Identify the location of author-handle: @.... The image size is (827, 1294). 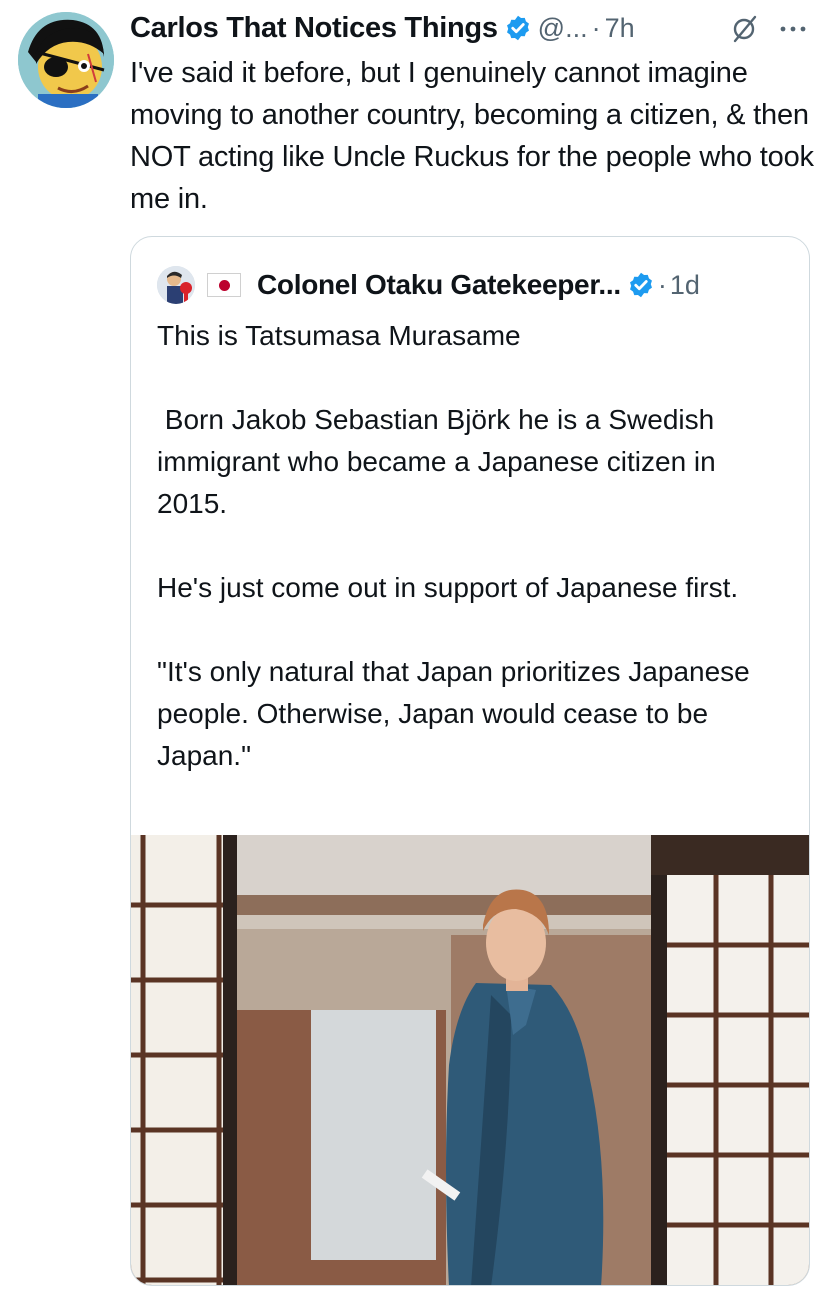
(563, 28).